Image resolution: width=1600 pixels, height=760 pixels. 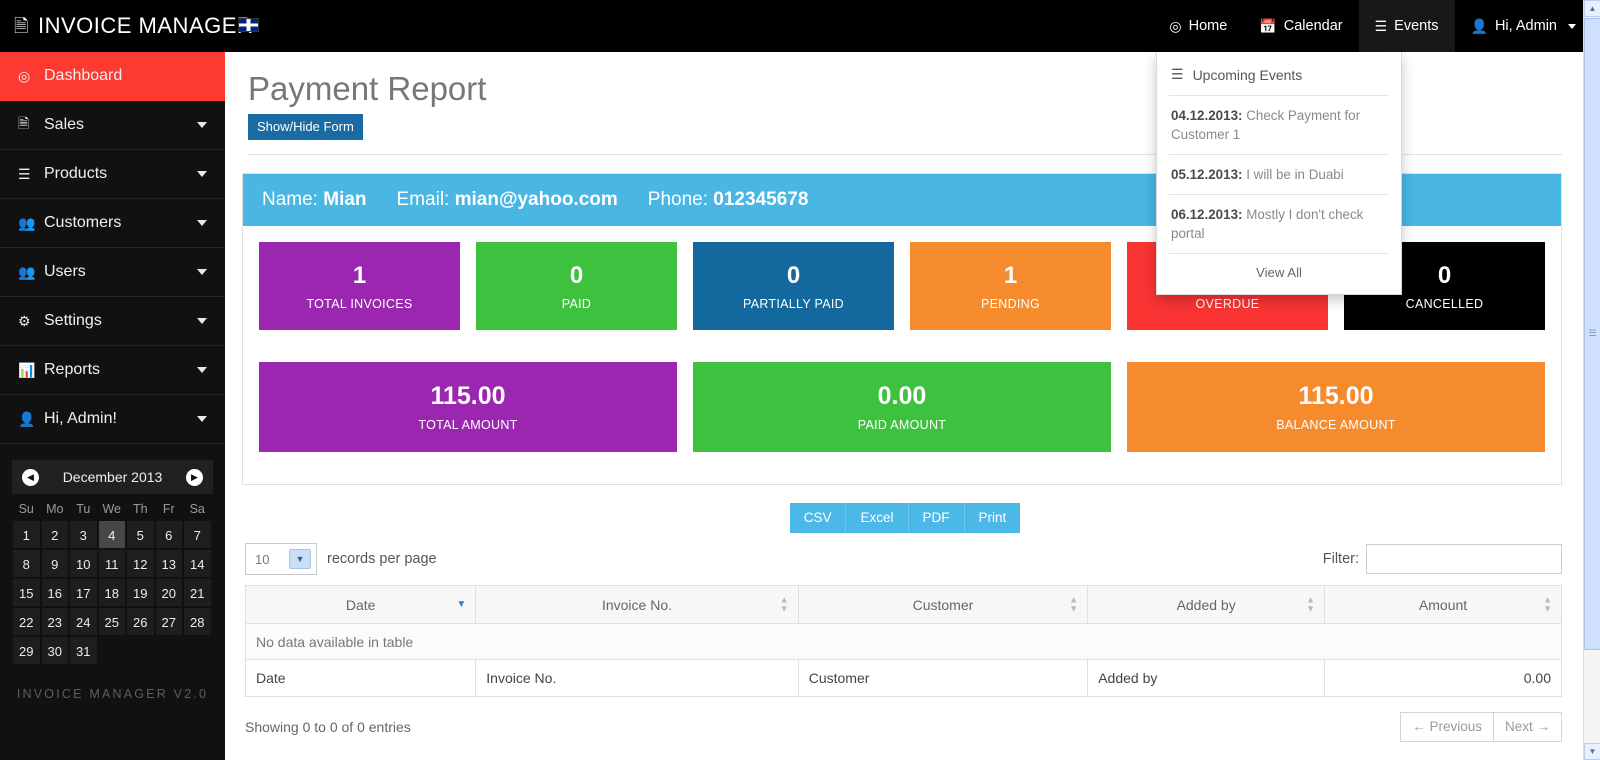 I want to click on filter-input, so click(x=1464, y=559).